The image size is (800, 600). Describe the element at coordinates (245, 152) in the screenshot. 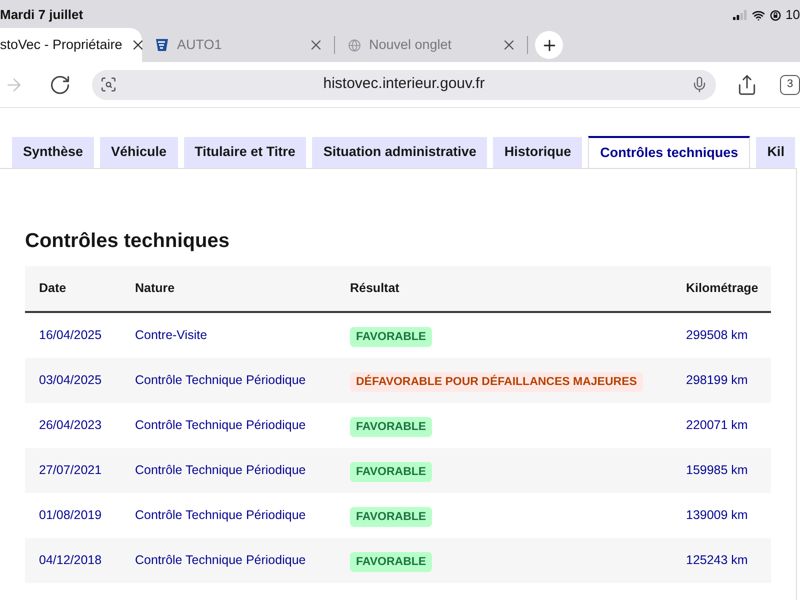

I see `page-tab: Titulaire et Titre` at that location.